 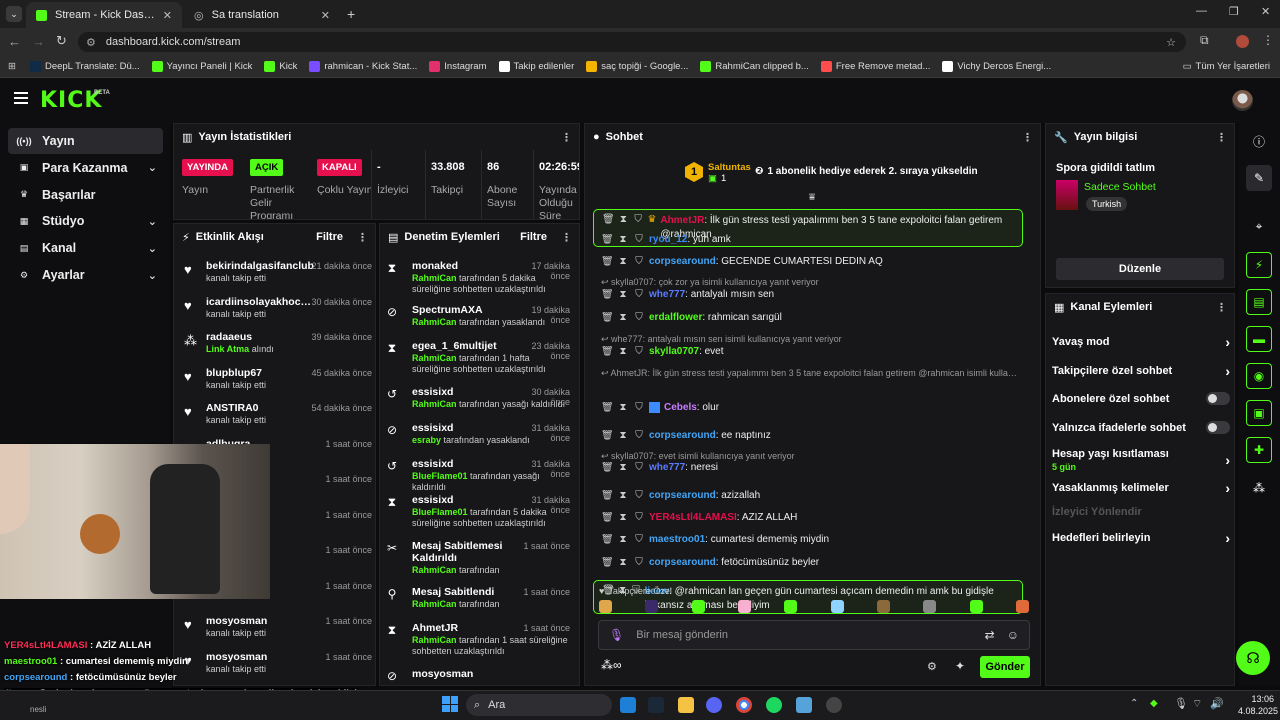 I want to click on menu-icon: ⋮, so click(x=1268, y=40).